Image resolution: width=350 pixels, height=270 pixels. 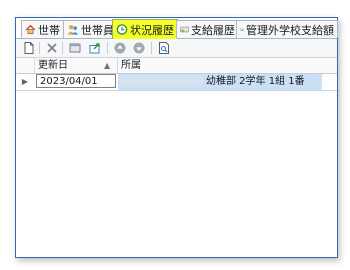 I want to click on tab-household-members: 世帯員, so click(x=90, y=29).